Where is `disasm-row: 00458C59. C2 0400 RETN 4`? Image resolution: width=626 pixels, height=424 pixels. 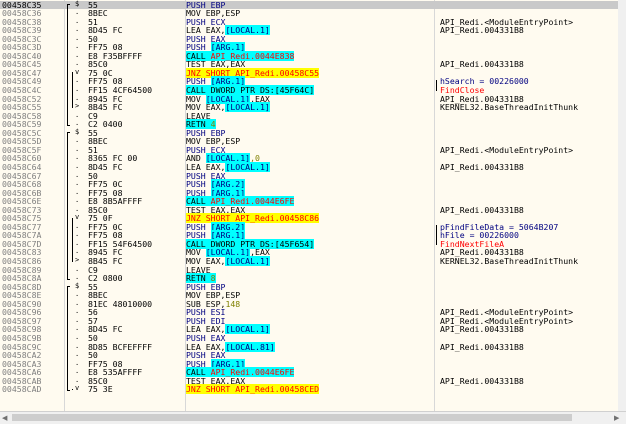
disasm-row: 00458C59. C2 0400 RETN 4 is located at coordinates (309, 124).